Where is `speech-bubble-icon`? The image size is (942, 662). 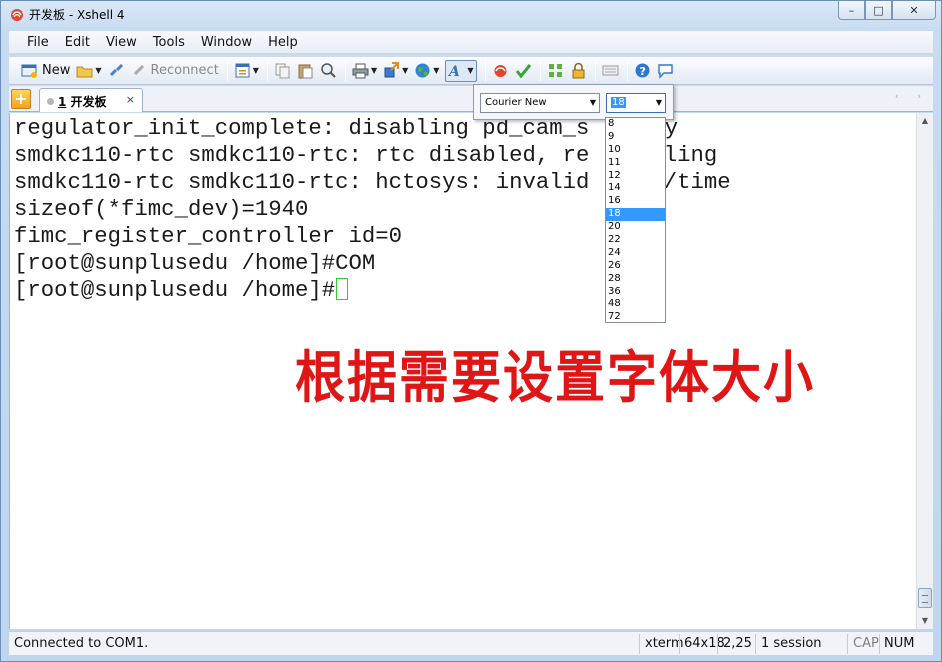
speech-bubble-icon is located at coordinates (665, 71).